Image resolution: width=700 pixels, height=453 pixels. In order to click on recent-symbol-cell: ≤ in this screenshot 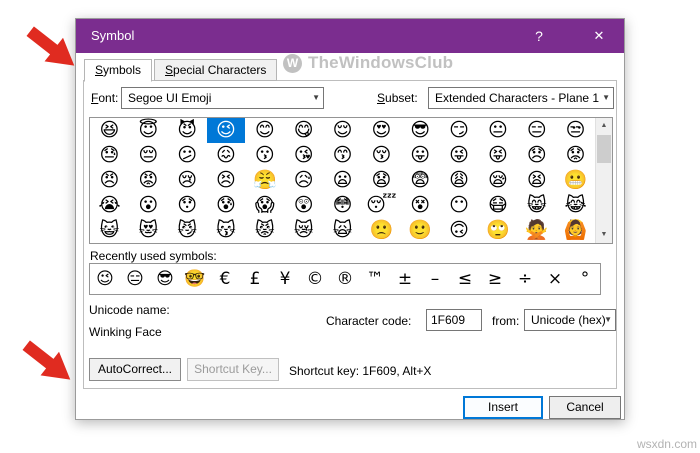, I will do `click(465, 279)`.